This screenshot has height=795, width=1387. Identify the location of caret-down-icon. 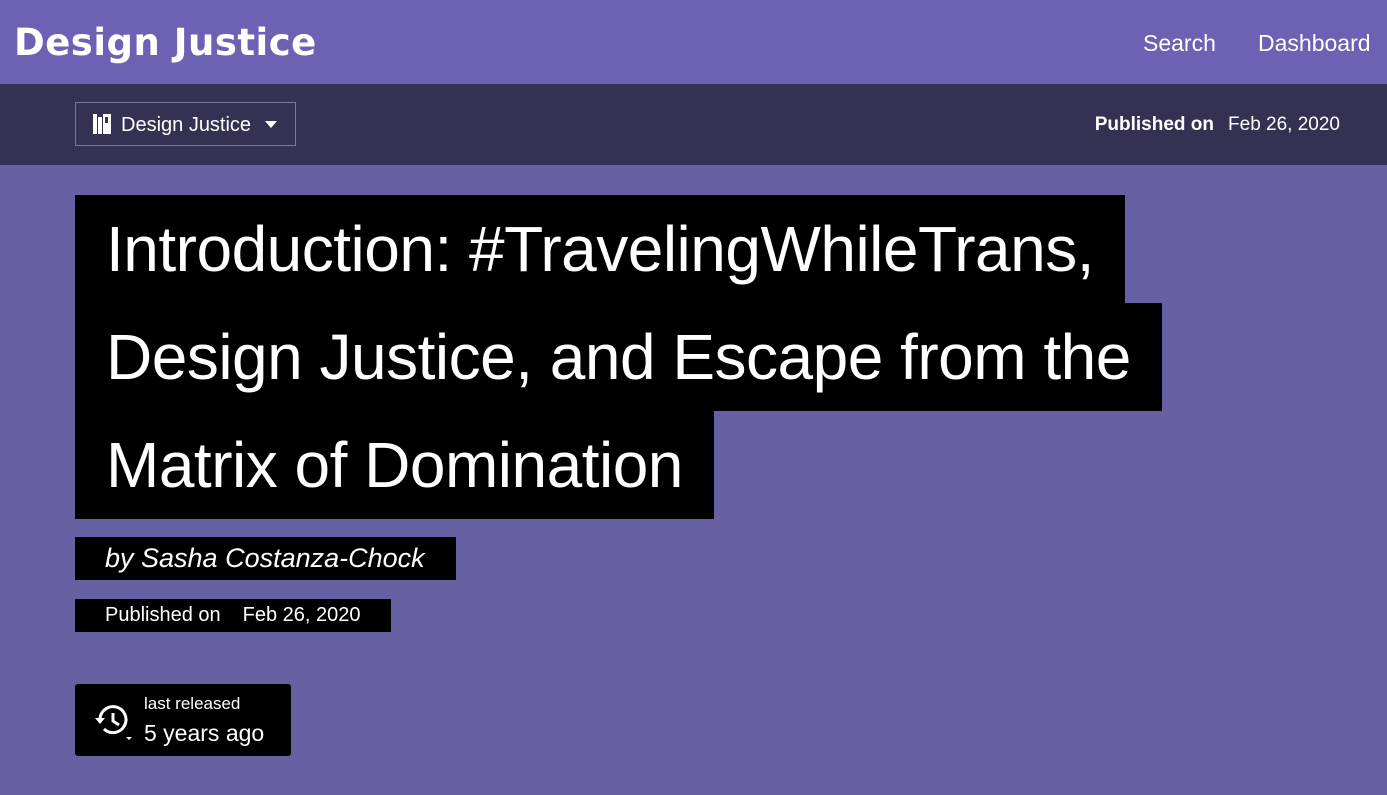
(271, 124).